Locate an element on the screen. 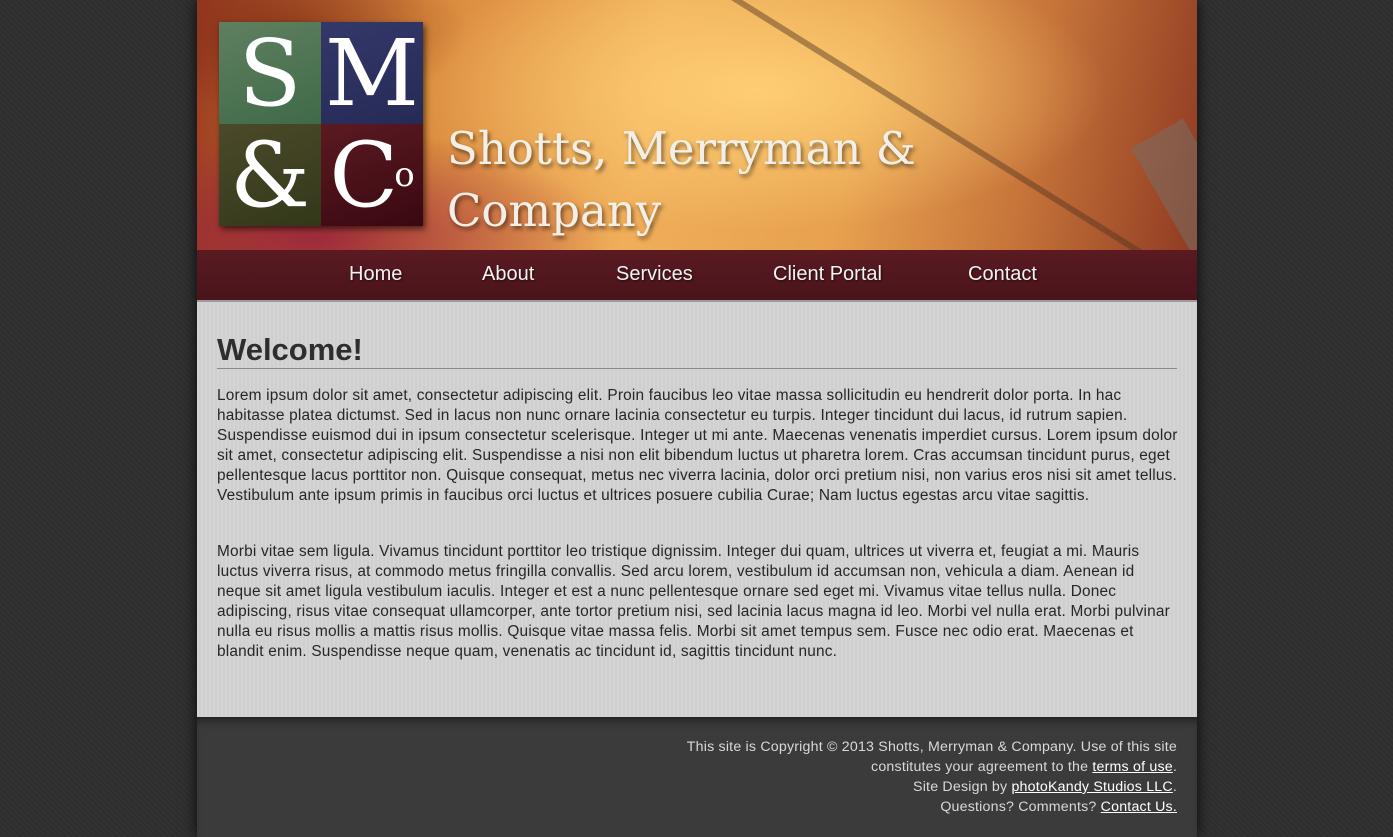  logo-ampersand: & is located at coordinates (270, 175).